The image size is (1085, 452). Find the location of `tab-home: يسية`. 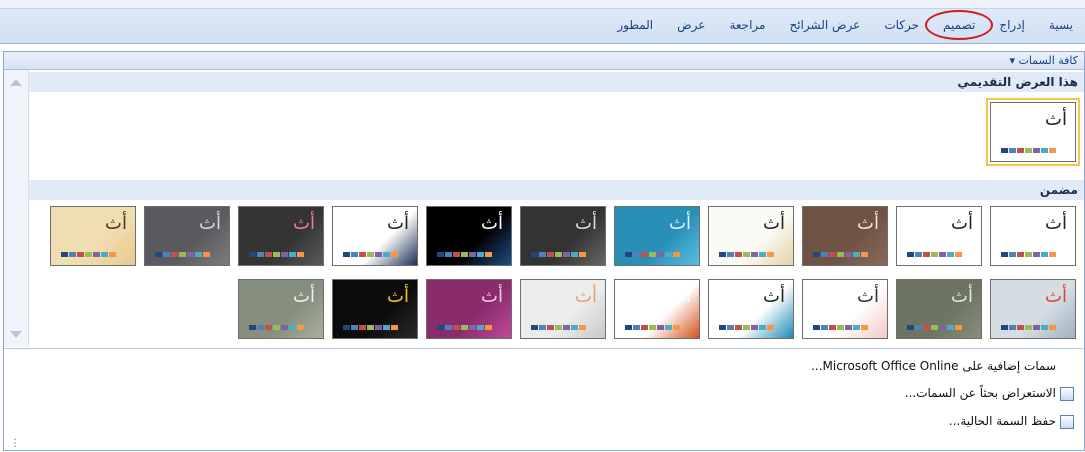

tab-home: يسية is located at coordinates (1061, 25).